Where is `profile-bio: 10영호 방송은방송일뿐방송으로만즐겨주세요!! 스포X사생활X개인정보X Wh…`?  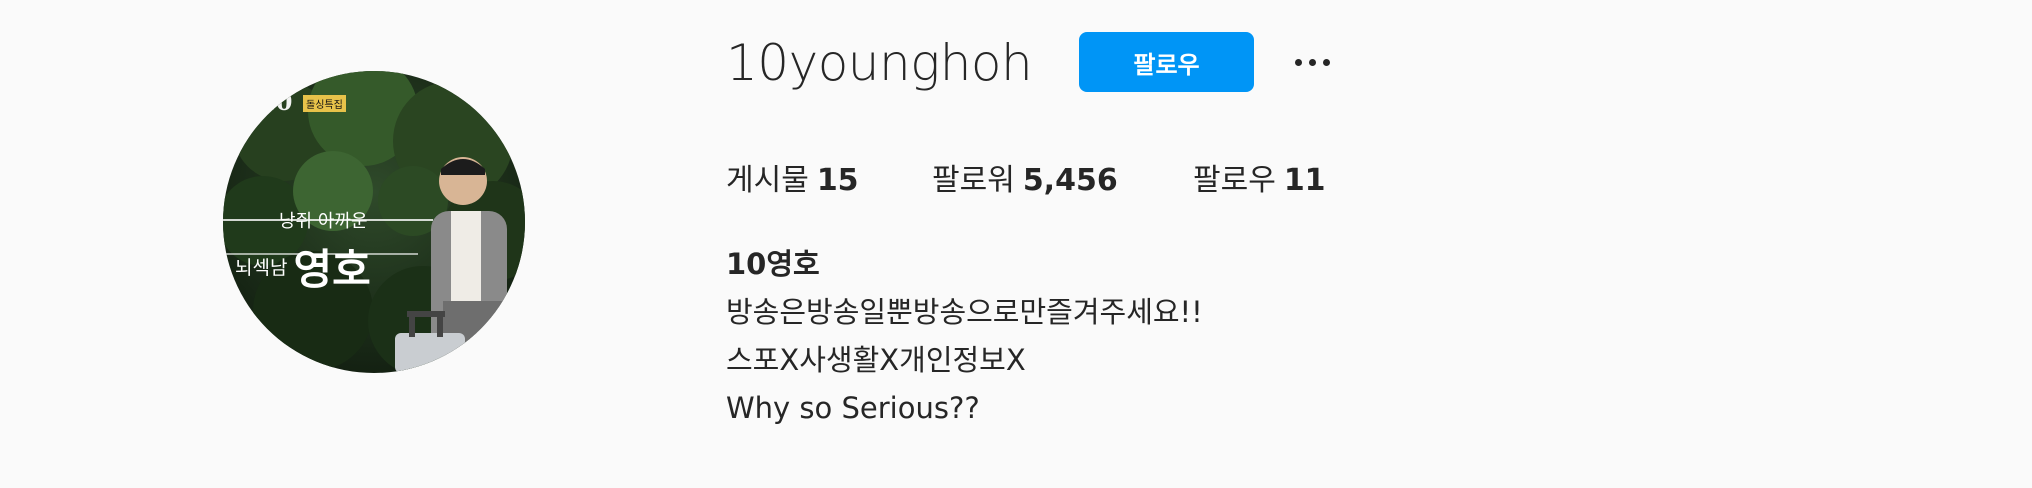 profile-bio: 10영호 방송은방송일뿐방송으로만즐겨주세요!! 스포X사생활X개인정보X Wh… is located at coordinates (964, 336).